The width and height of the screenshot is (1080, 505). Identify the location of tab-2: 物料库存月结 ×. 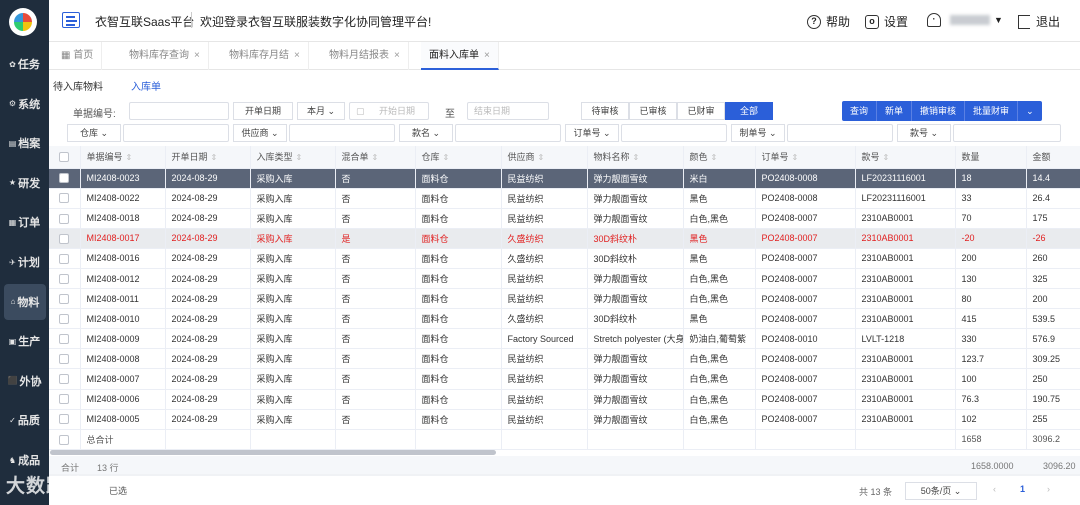
(265, 56).